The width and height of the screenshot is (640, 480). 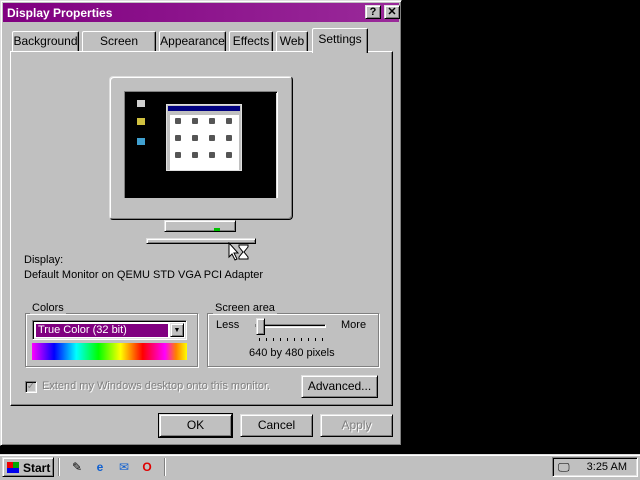 I want to click on display-settings-tray-icon: 🖵, so click(x=564, y=467).